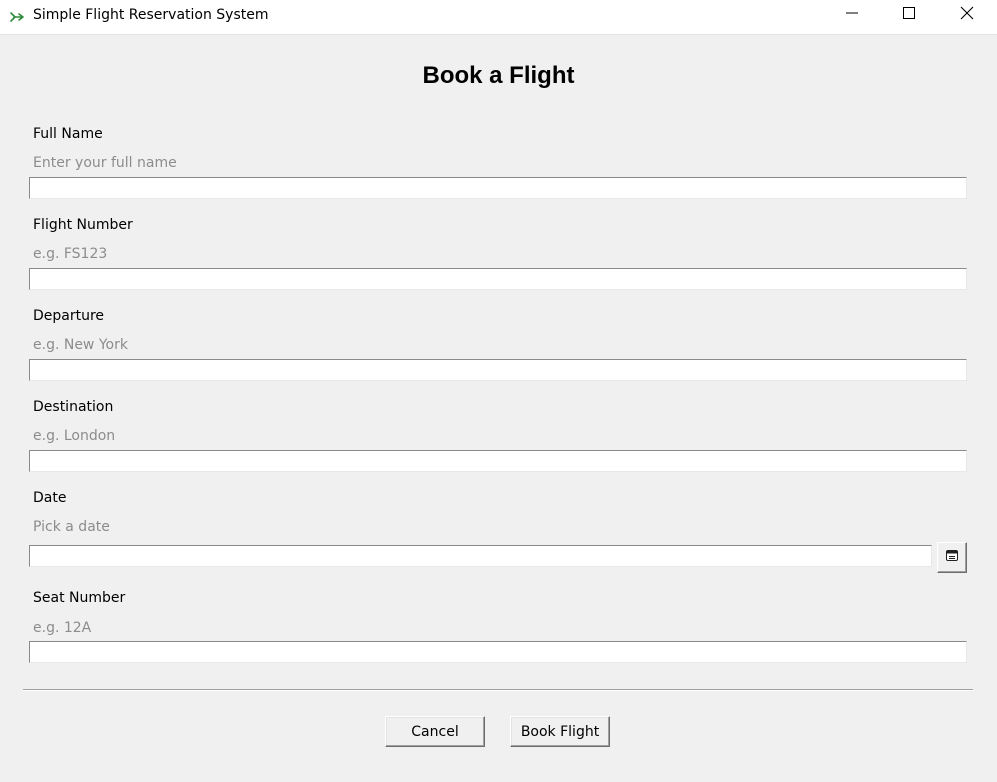 Image resolution: width=997 pixels, height=782 pixels. What do you see at coordinates (69, 316) in the screenshot?
I see `departure-label: Departure` at bounding box center [69, 316].